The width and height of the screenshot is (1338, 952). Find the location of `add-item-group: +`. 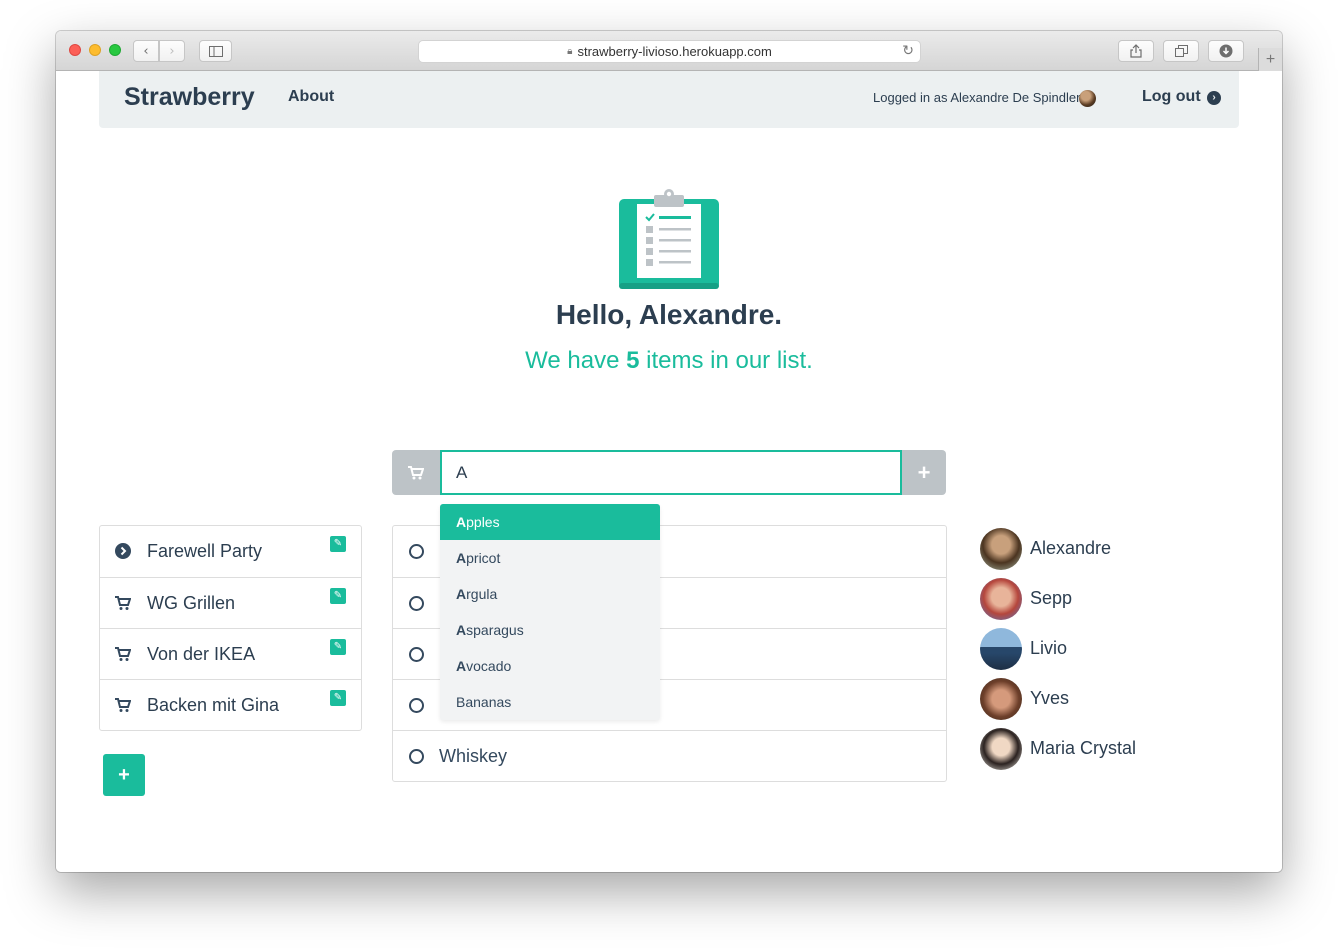

add-item-group: + is located at coordinates (669, 472).